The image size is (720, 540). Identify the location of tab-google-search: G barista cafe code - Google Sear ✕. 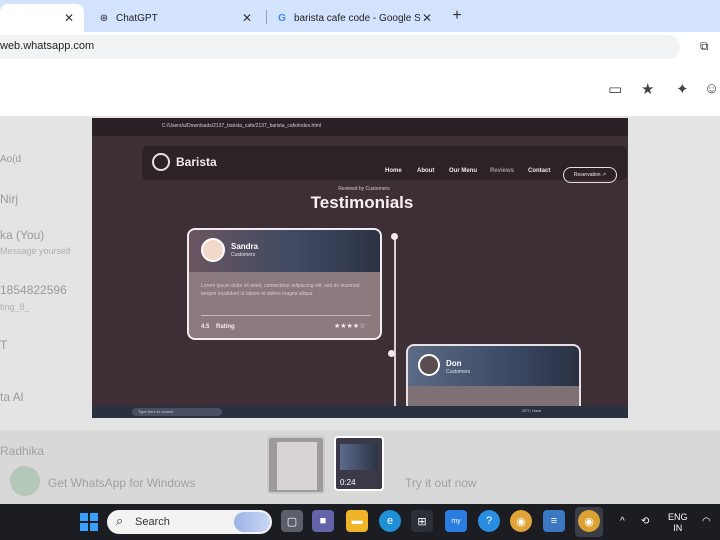
(355, 18).